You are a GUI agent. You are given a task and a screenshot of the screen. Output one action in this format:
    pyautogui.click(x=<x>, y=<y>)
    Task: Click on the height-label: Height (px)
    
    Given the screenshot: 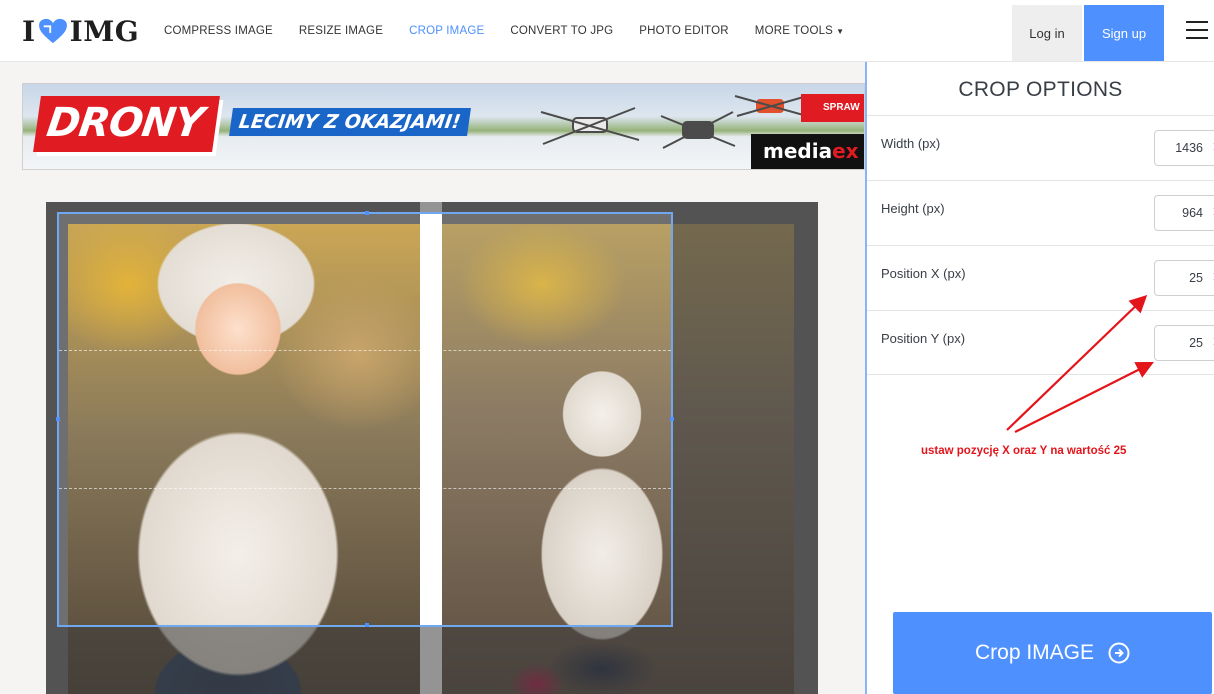 What is the action you would take?
    pyautogui.click(x=913, y=208)
    